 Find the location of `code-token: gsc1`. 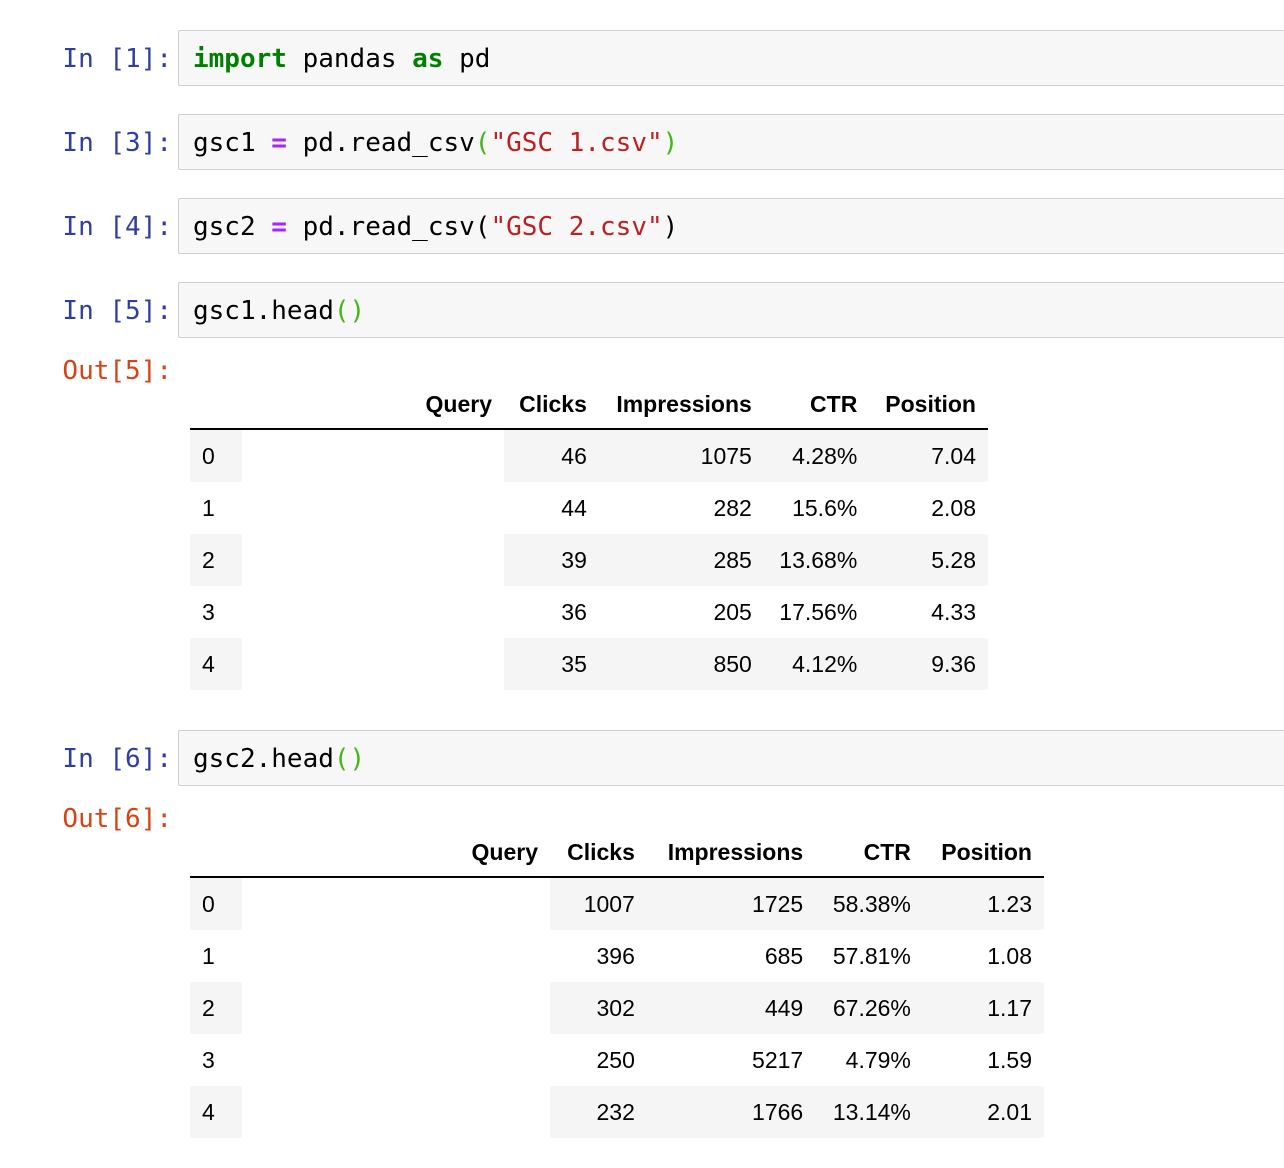

code-token: gsc1 is located at coordinates (232, 143).